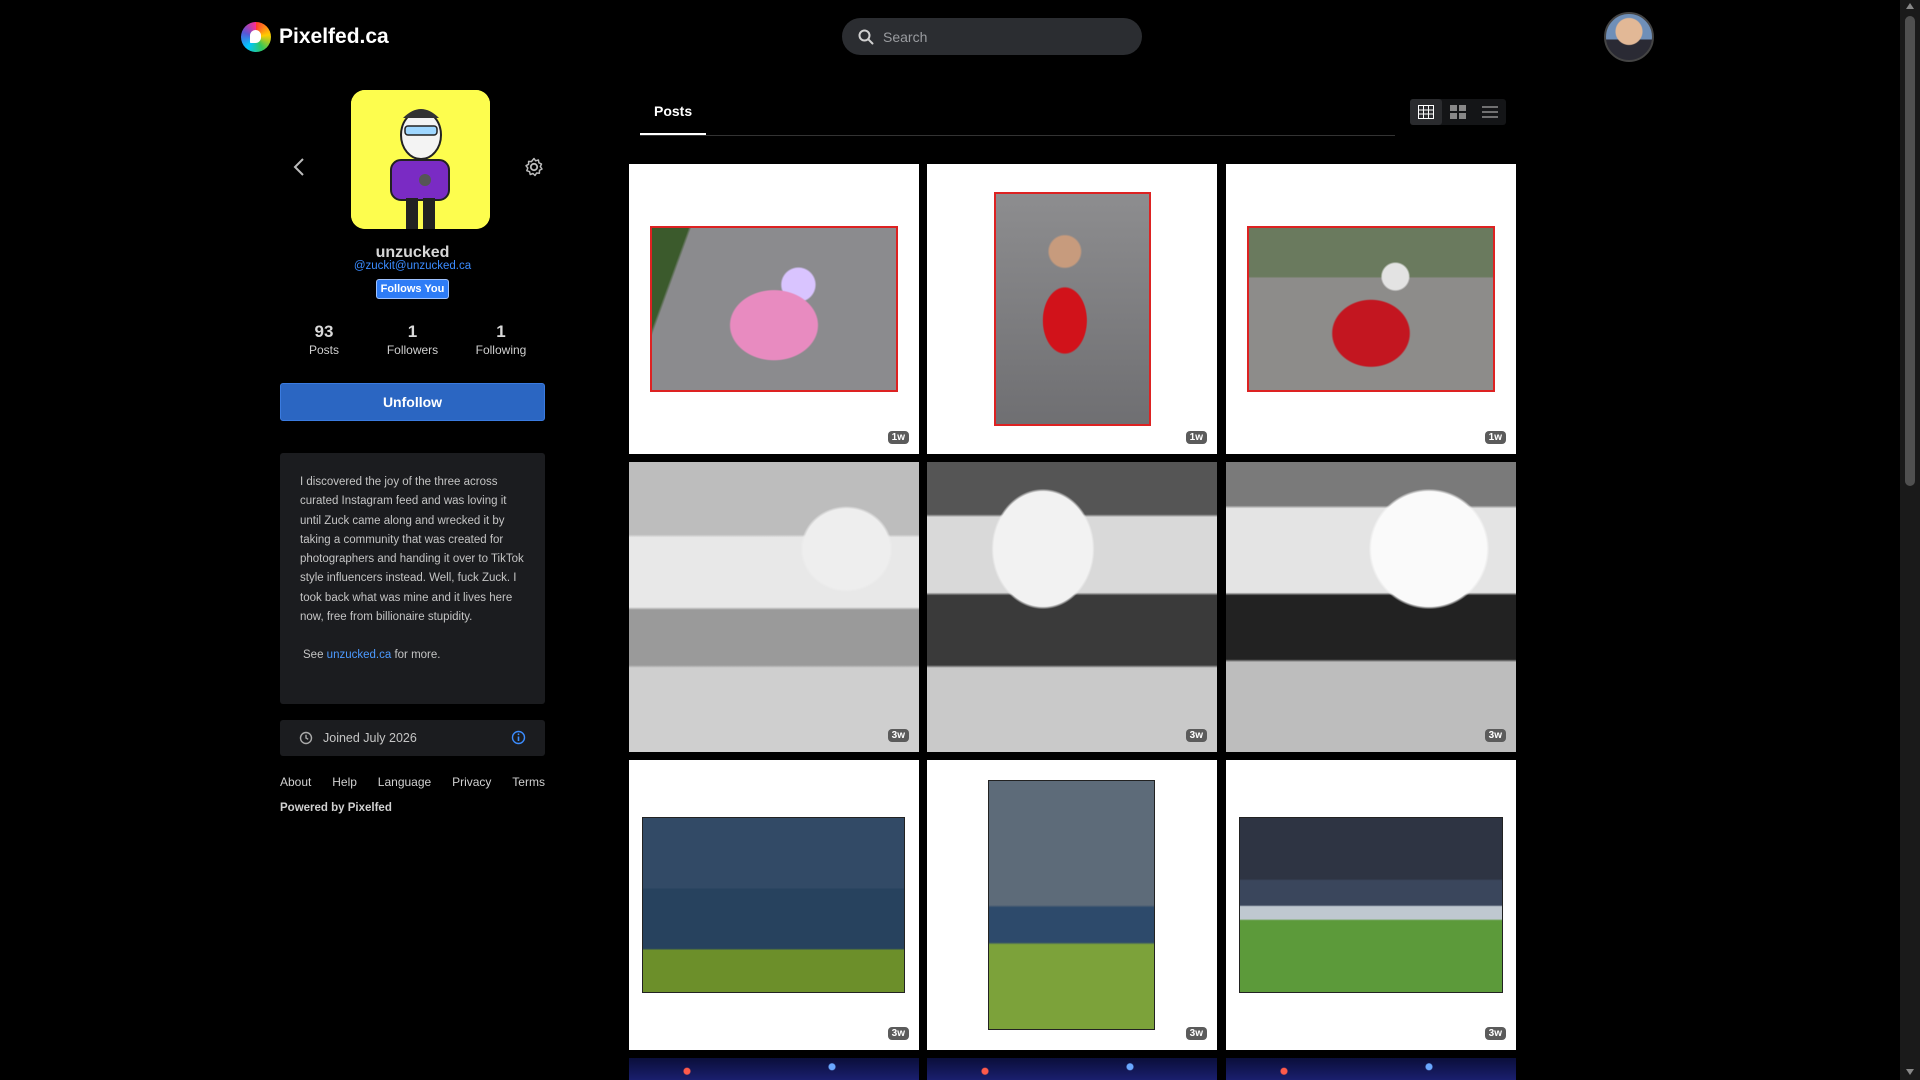 Image resolution: width=1920 pixels, height=1080 pixels. I want to click on footer-link-language: Language, so click(404, 782).